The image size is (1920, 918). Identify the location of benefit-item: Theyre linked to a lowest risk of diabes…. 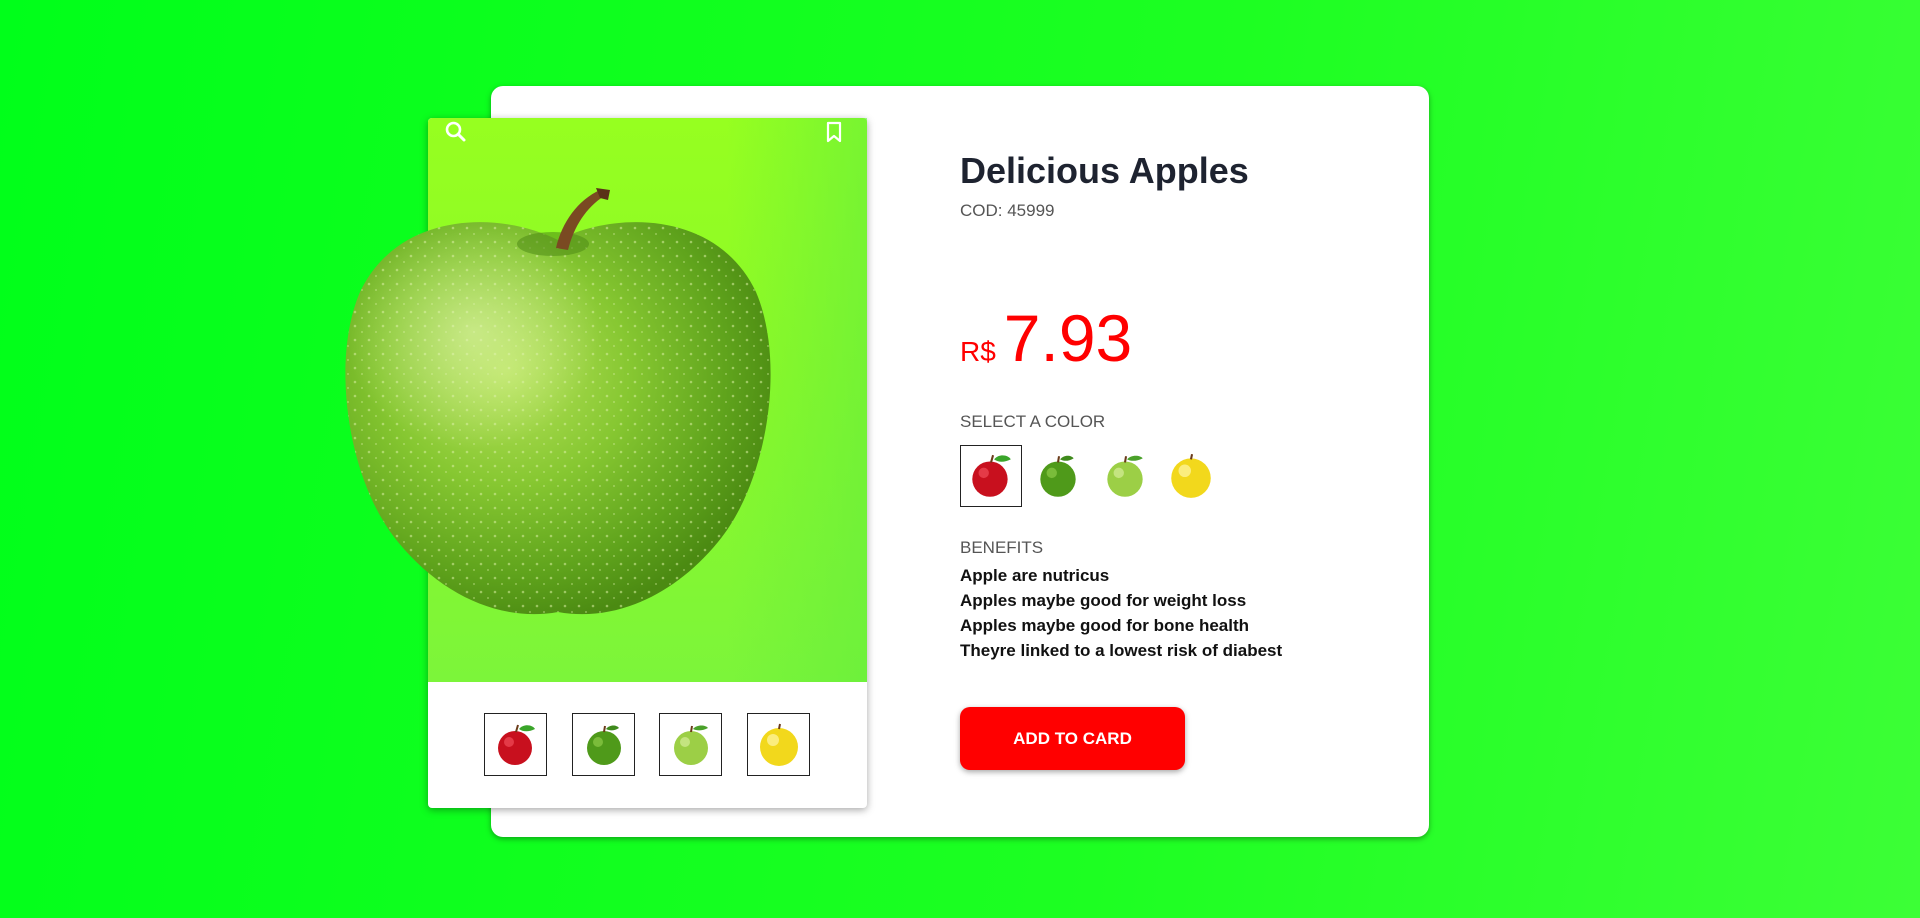
(1121, 650).